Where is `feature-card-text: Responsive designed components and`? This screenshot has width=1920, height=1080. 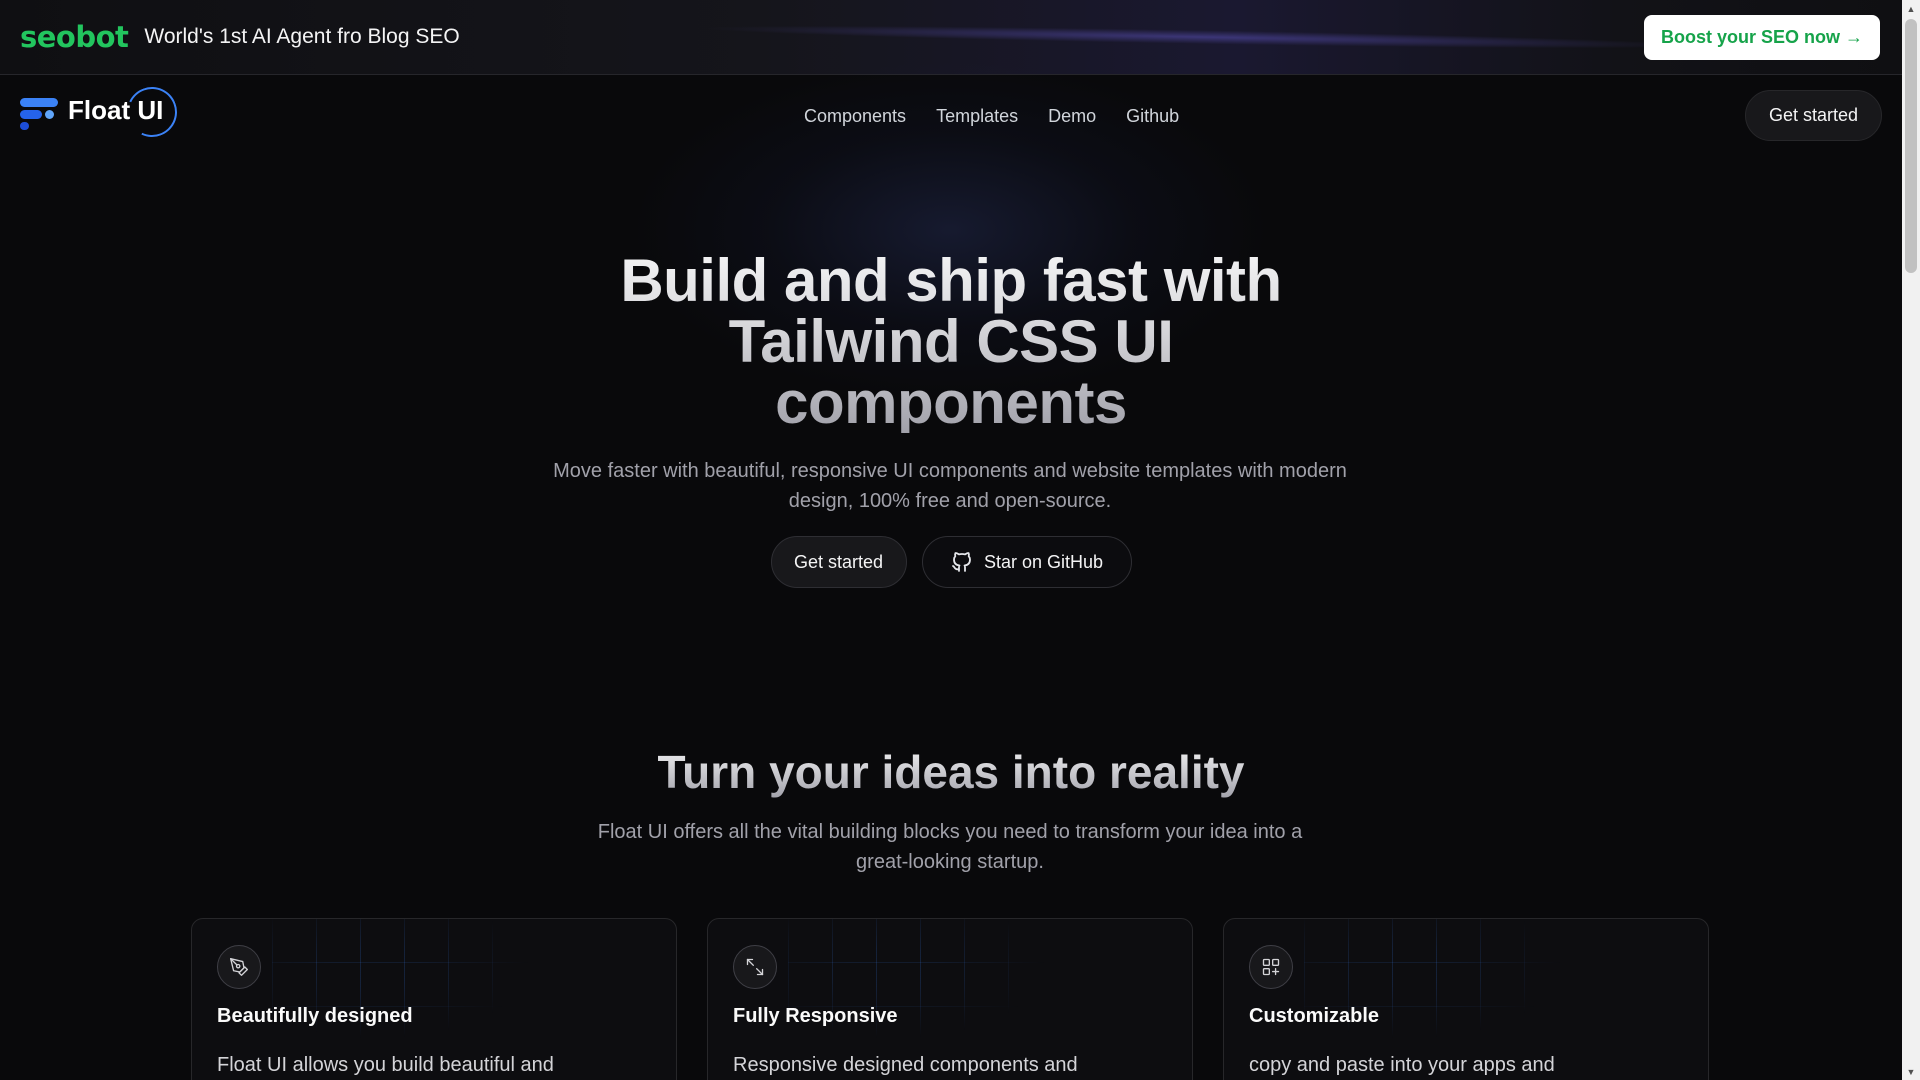
feature-card-text: Responsive designed components and is located at coordinates (905, 1065).